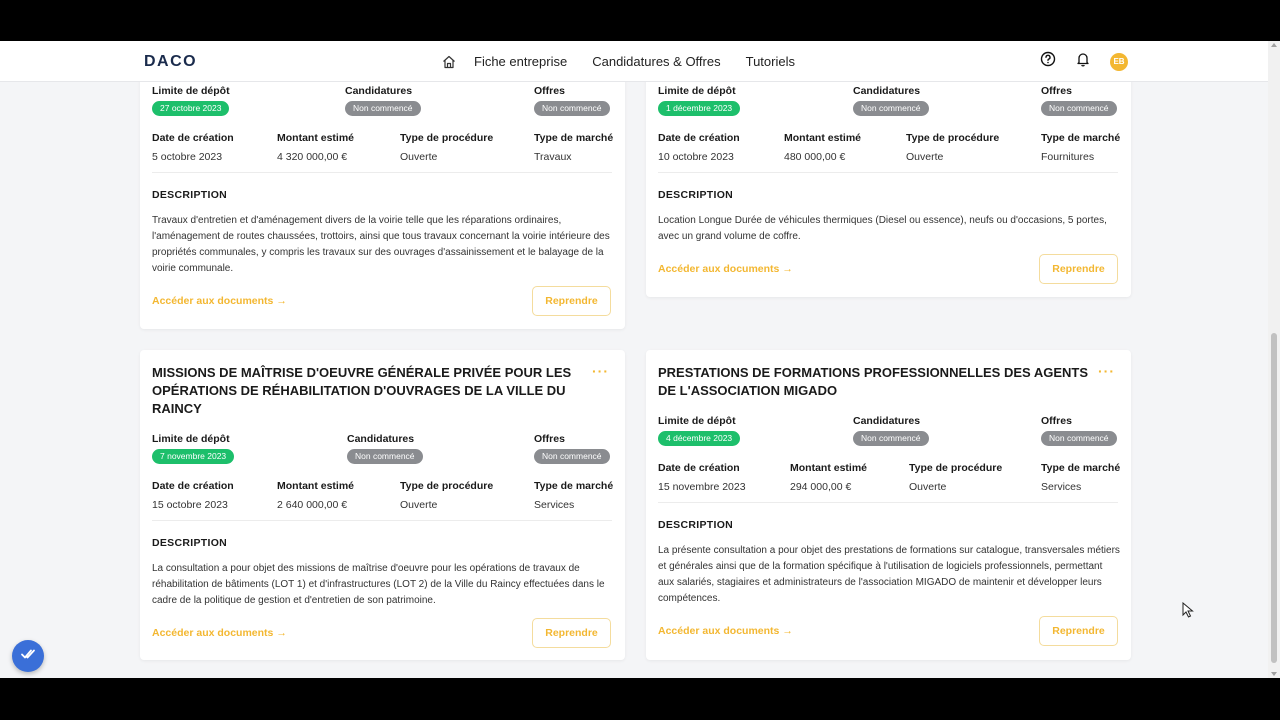 This screenshot has width=1280, height=720. Describe the element at coordinates (1274, 674) in the screenshot. I see `scroll-down-arrow-icon` at that location.